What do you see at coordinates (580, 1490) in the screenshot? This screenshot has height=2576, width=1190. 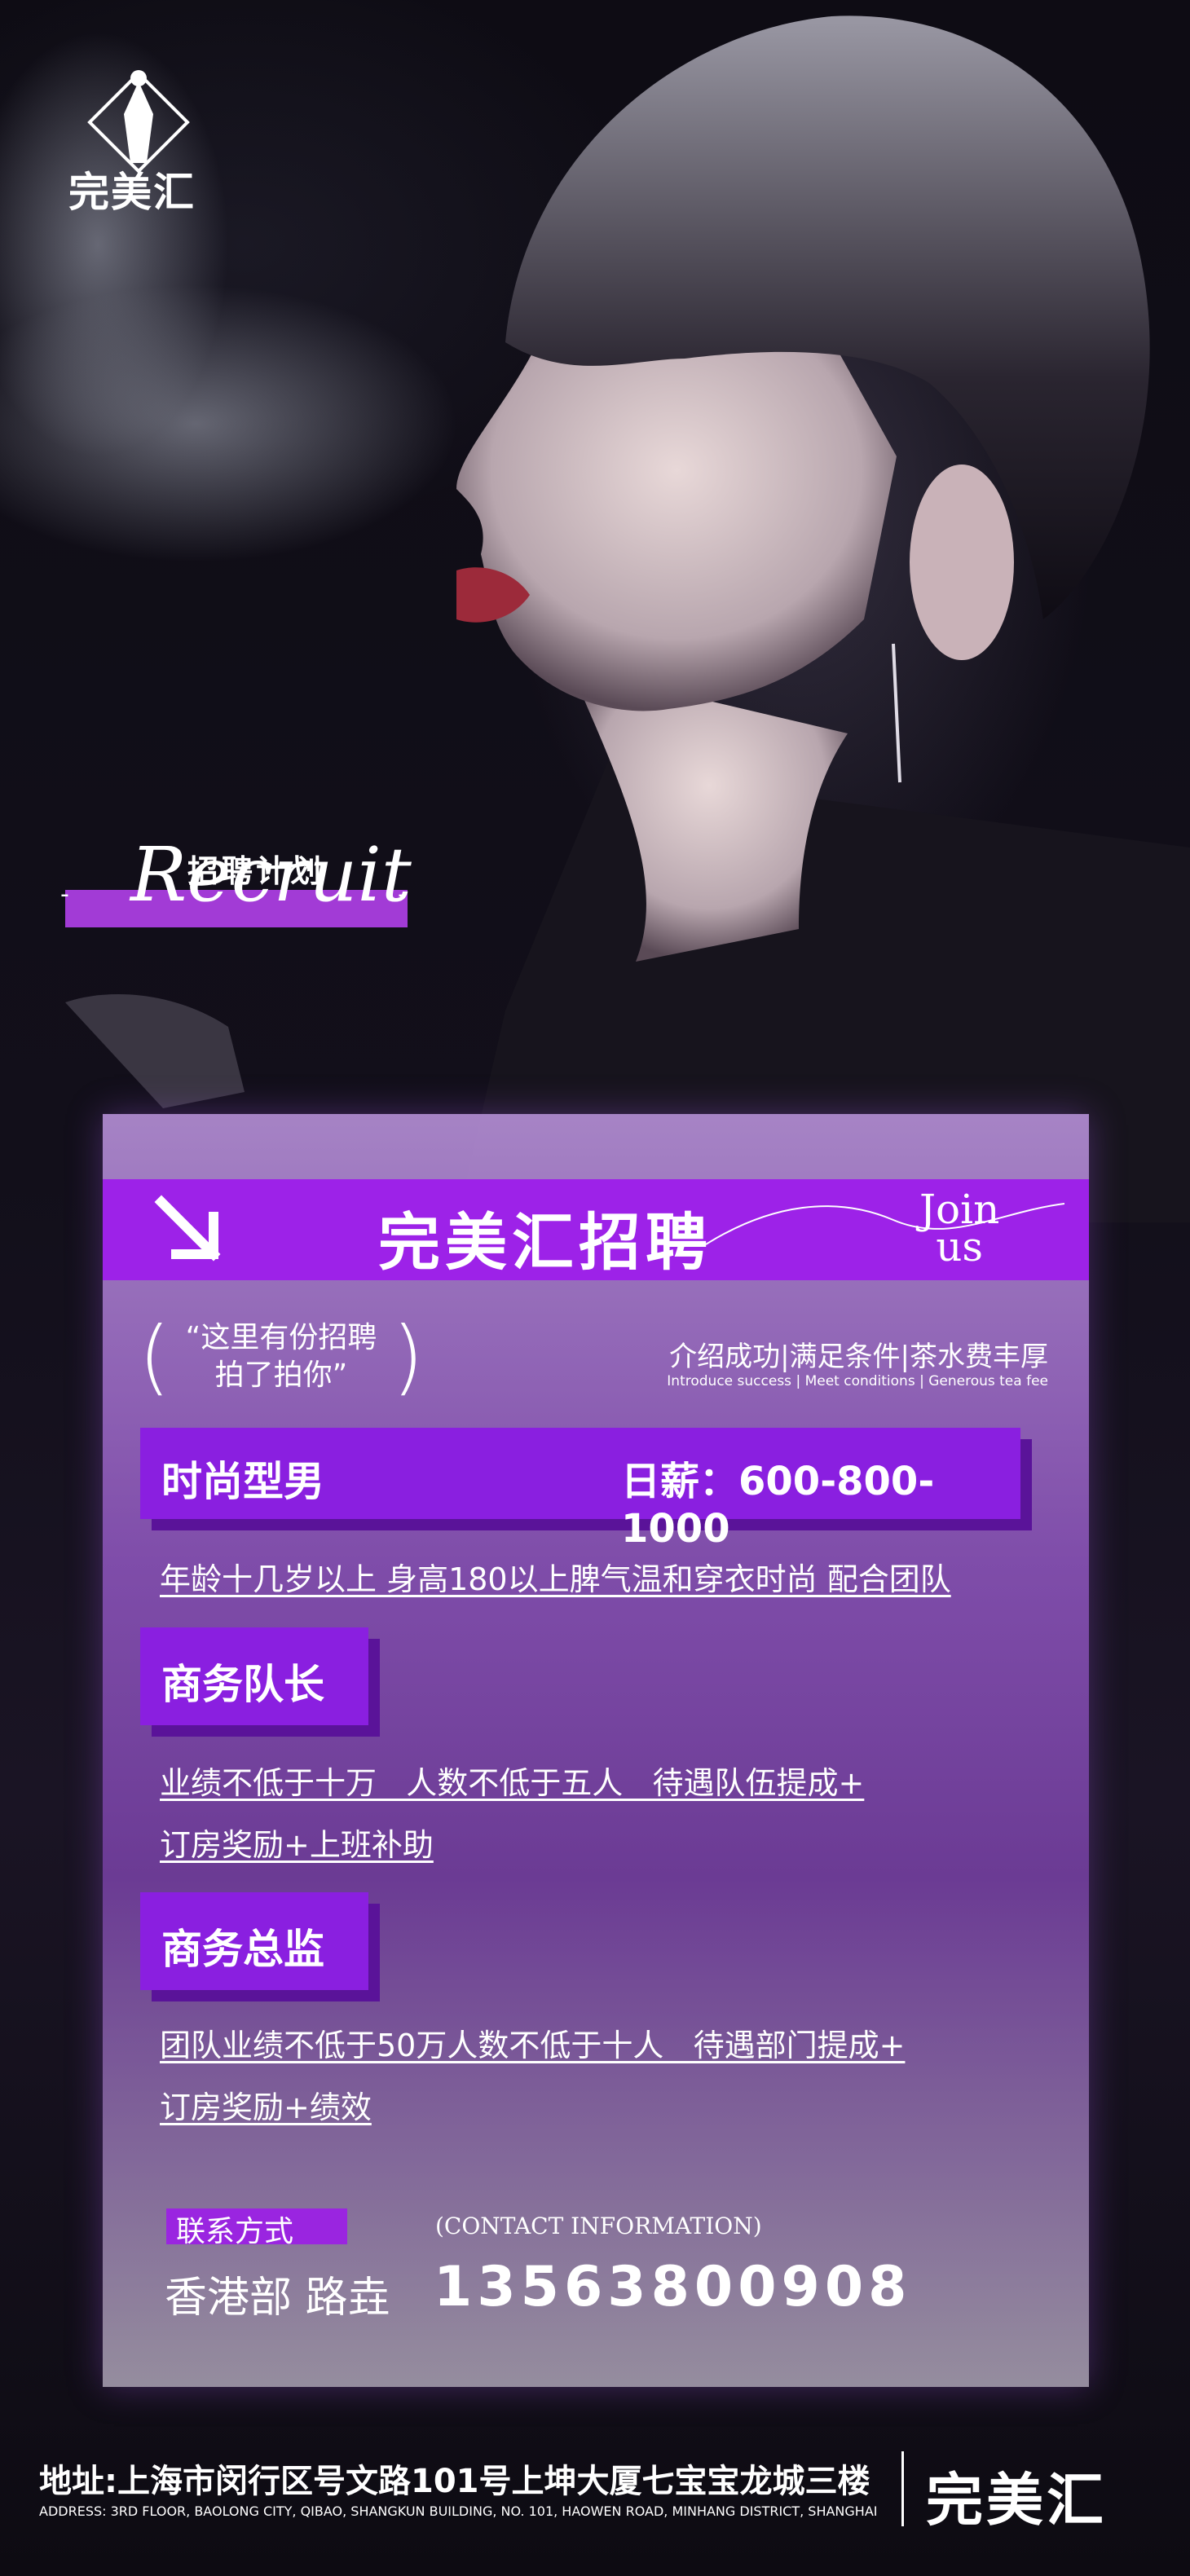 I see `job-bar-fashion-male: 时尚型男 日薪：600-800-1000` at bounding box center [580, 1490].